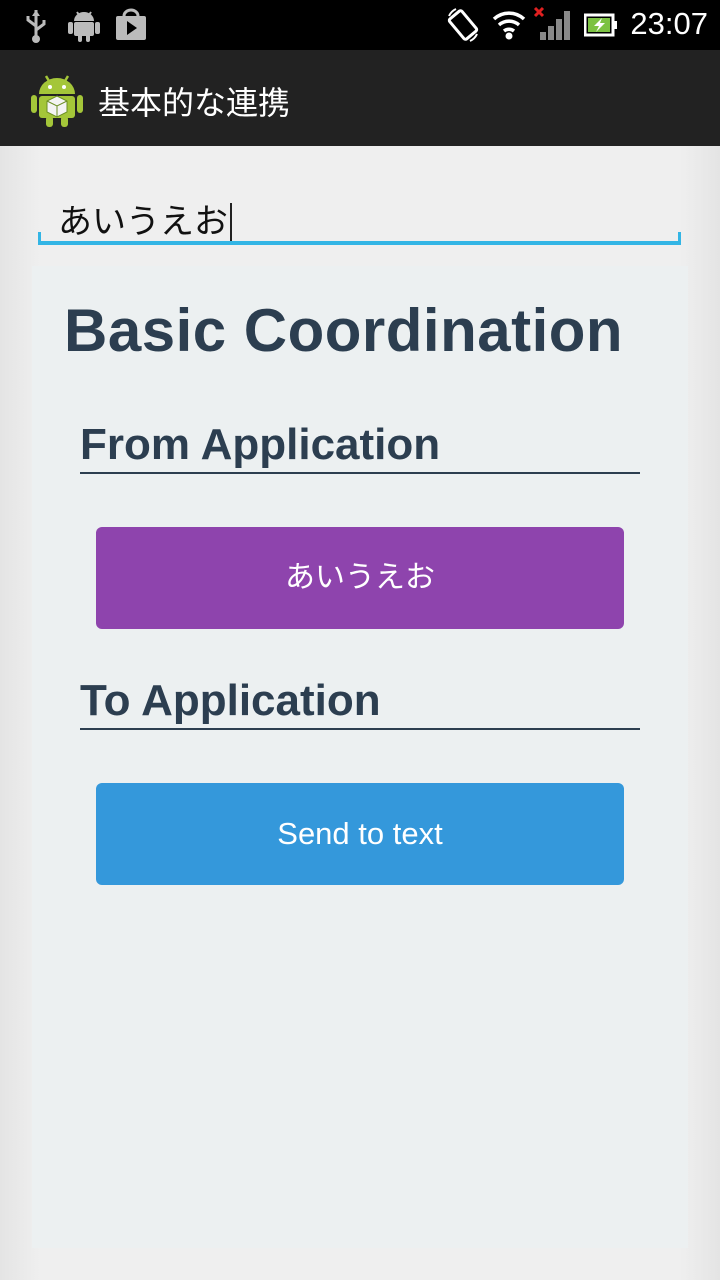  I want to click on play-store-icon, so click(131, 24).